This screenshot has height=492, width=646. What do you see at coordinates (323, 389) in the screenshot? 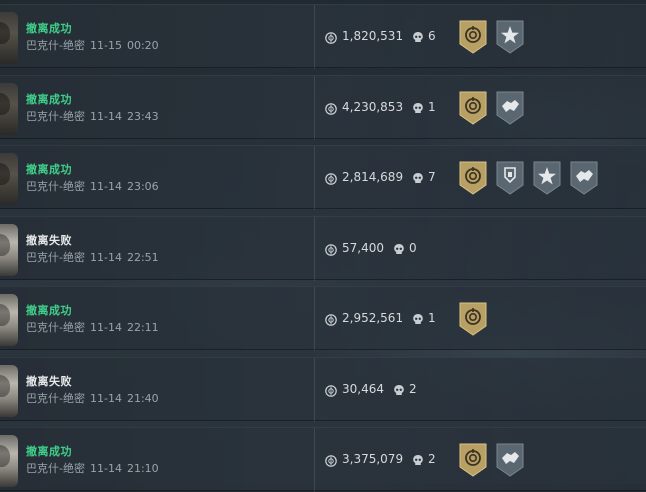
I see `match-record-row: 撤离失败巴克什-绝密 11-14 21:40 30,464 2` at bounding box center [323, 389].